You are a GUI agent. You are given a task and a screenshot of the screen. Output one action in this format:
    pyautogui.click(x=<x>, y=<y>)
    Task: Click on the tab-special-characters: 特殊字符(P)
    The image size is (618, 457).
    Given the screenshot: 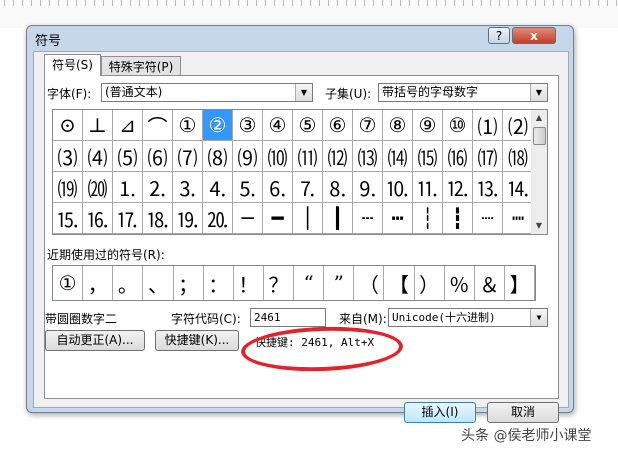 What is the action you would take?
    pyautogui.click(x=141, y=66)
    